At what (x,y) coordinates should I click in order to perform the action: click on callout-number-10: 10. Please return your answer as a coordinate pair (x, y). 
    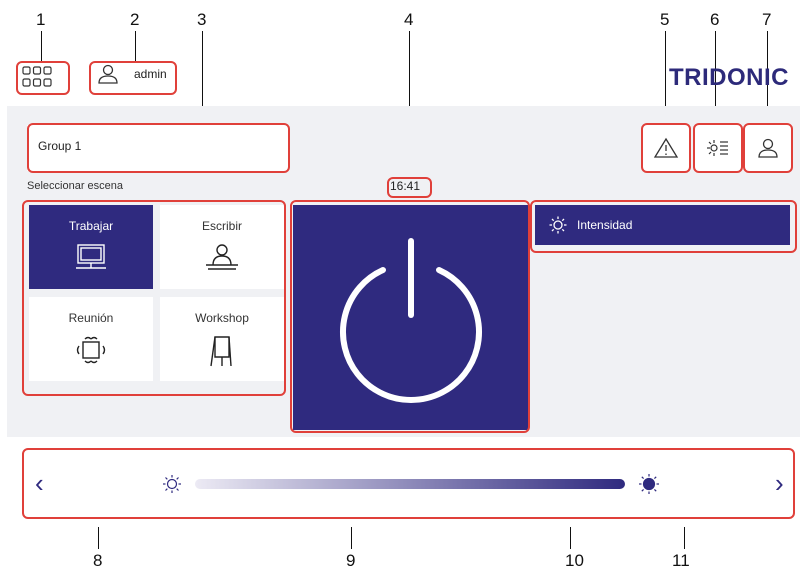
    Looking at the image, I should click on (574, 560).